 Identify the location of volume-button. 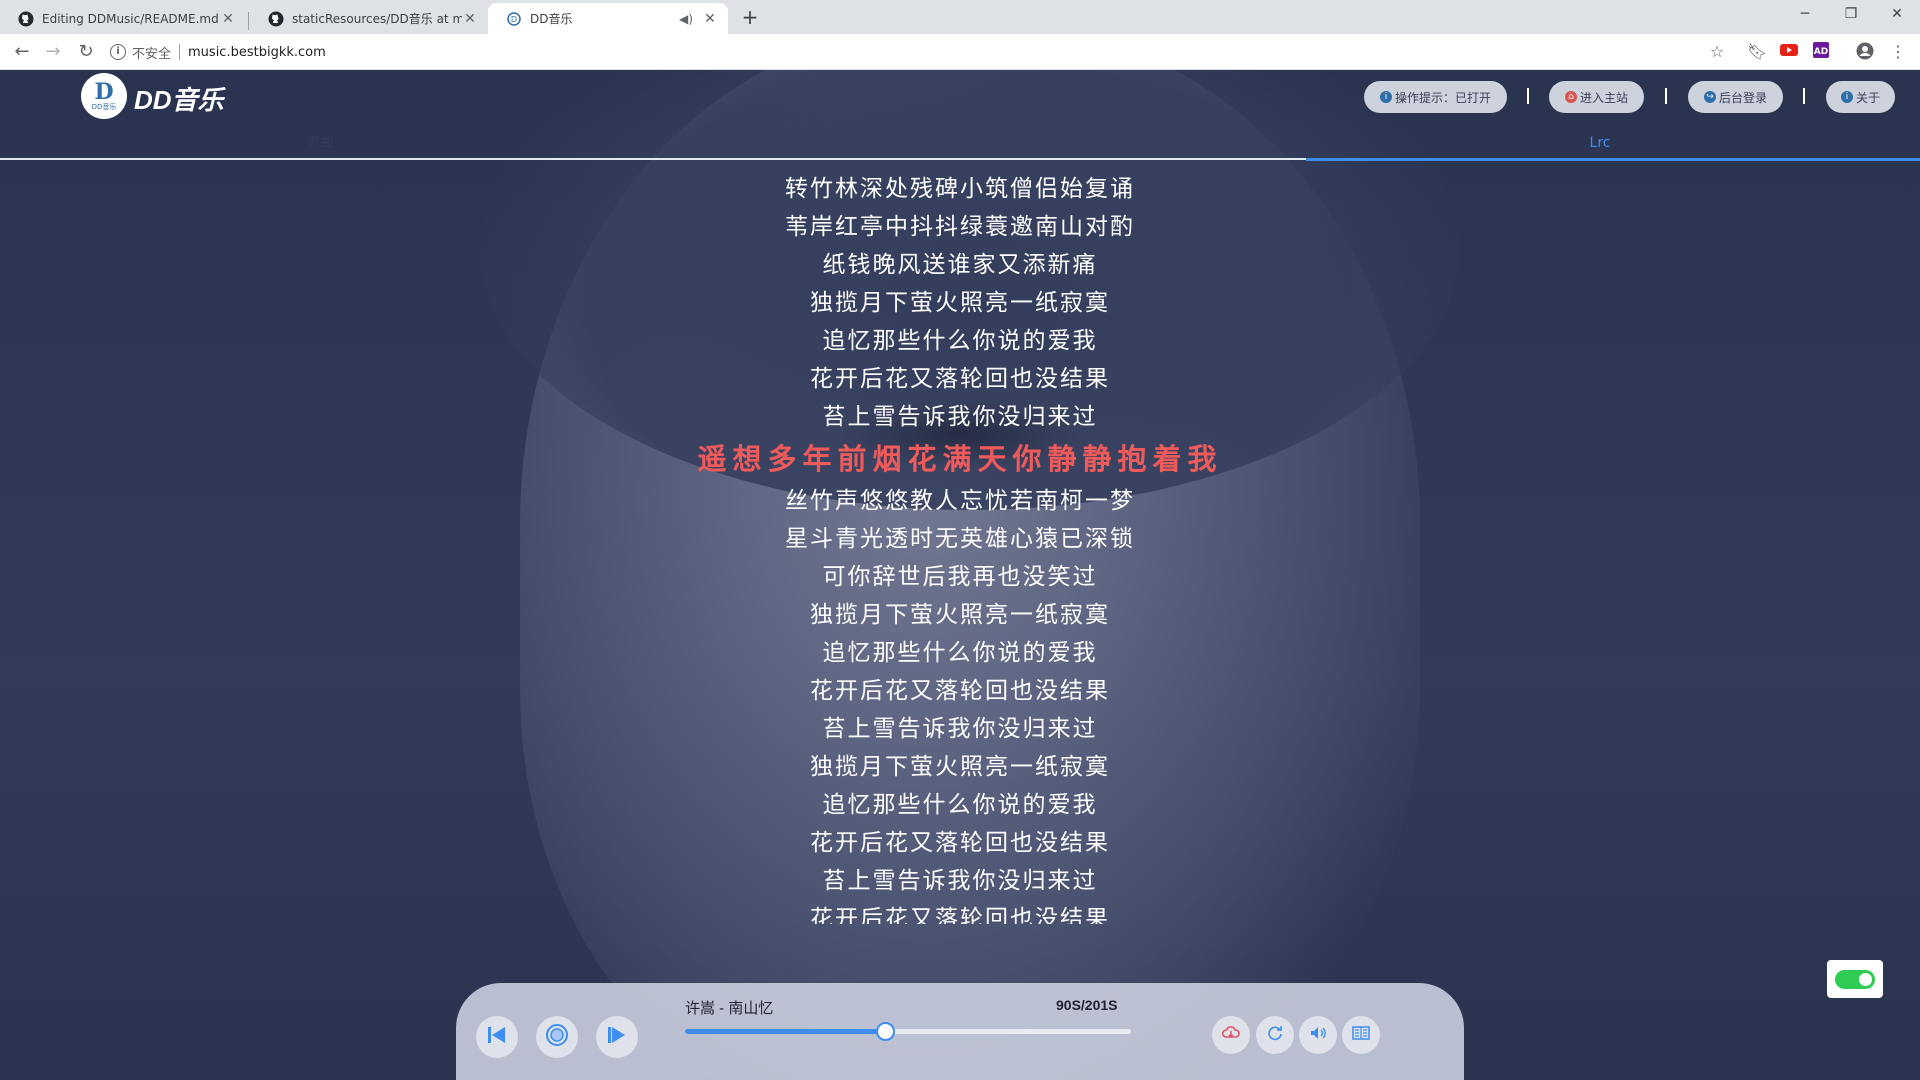
(1318, 1035).